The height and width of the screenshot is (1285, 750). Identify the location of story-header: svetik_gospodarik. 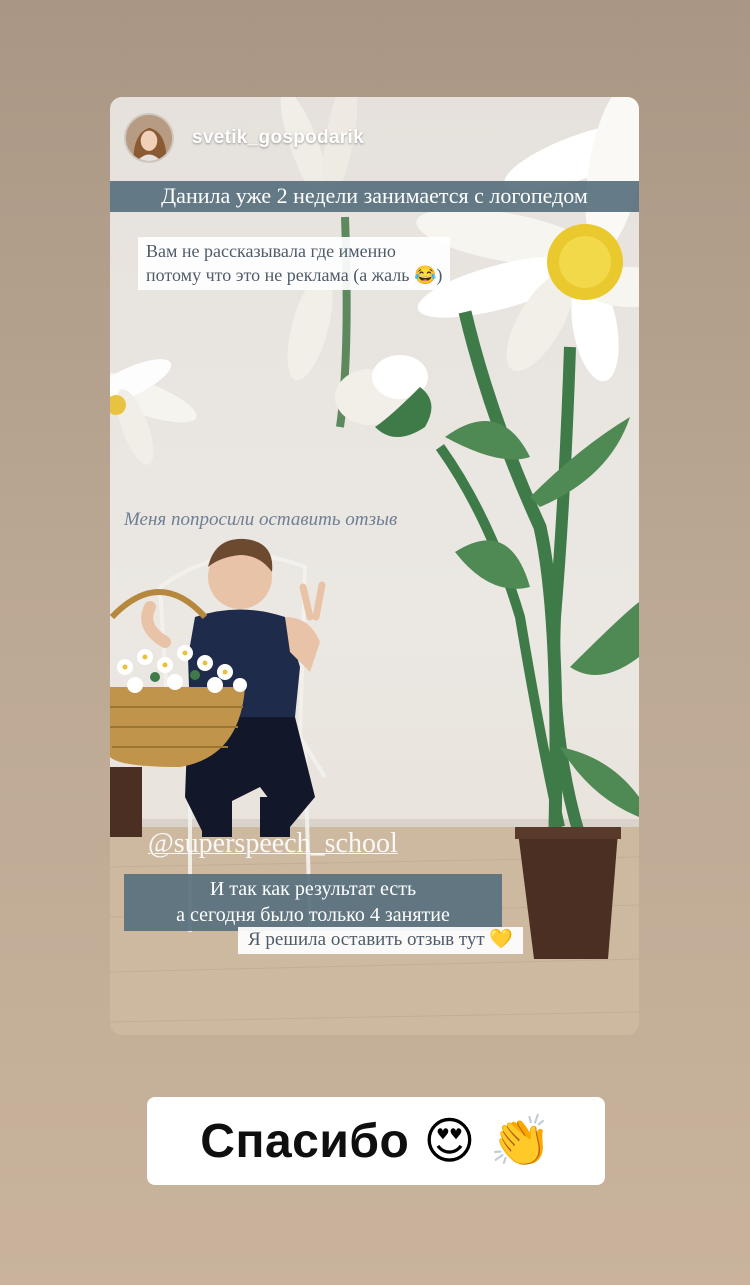
(244, 138).